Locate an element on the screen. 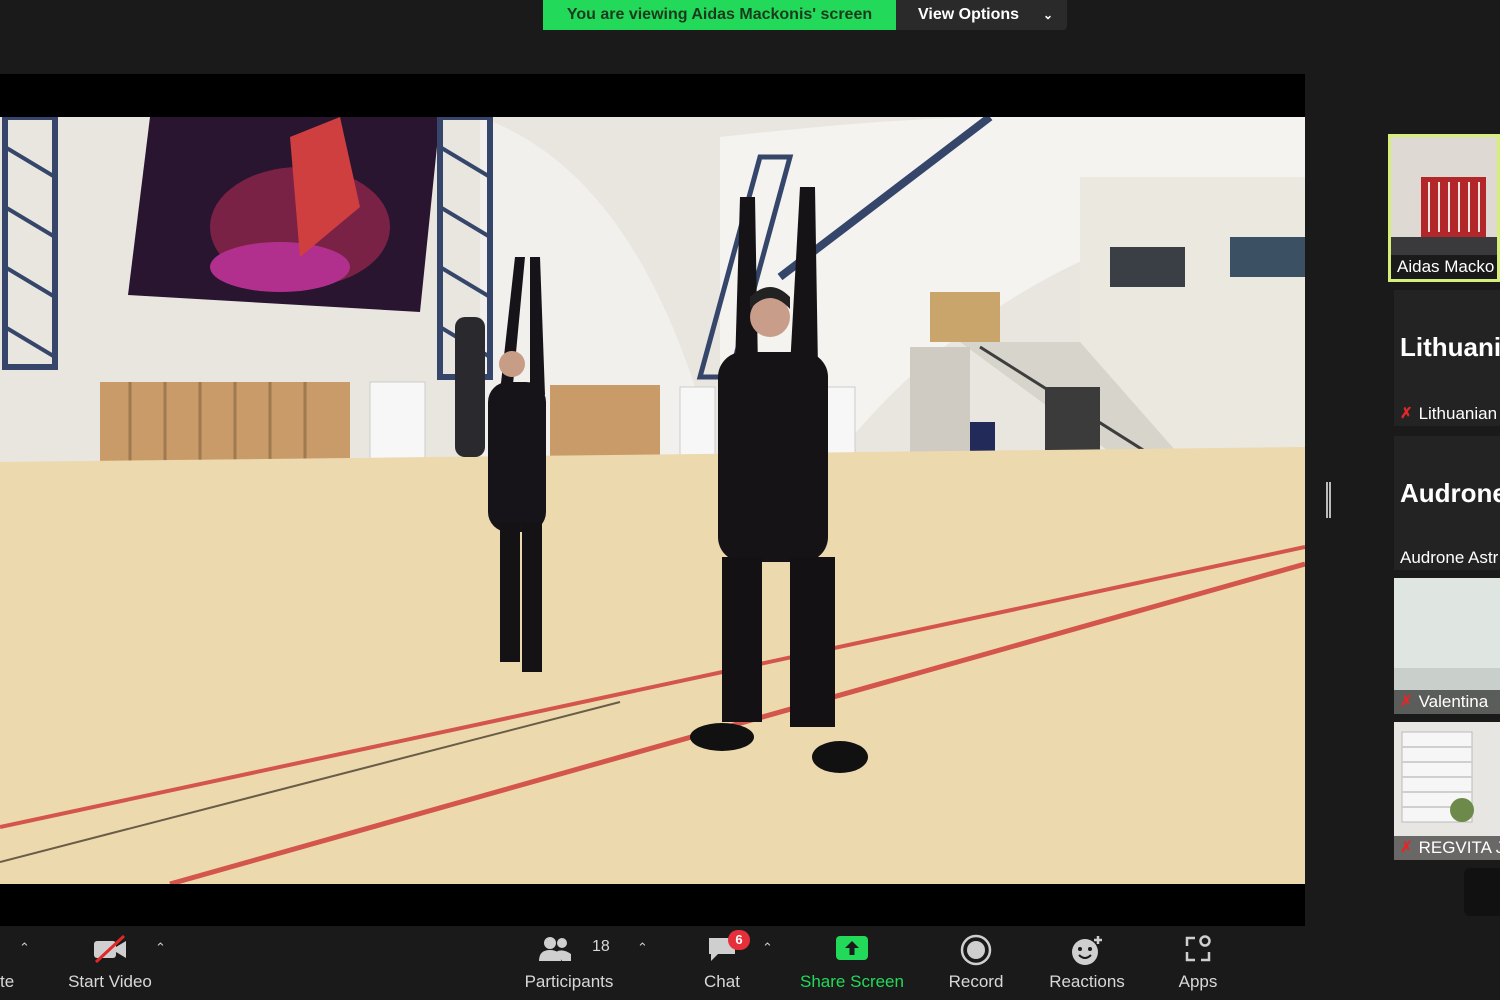 The width and height of the screenshot is (1500, 1000). apps-icon is located at coordinates (1198, 948).